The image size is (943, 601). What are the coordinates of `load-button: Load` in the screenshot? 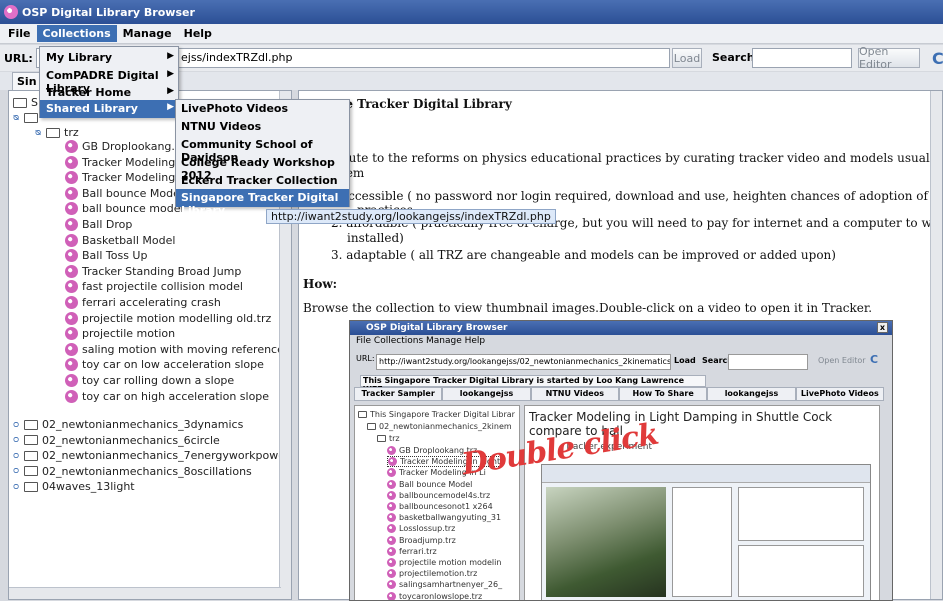 It's located at (687, 58).